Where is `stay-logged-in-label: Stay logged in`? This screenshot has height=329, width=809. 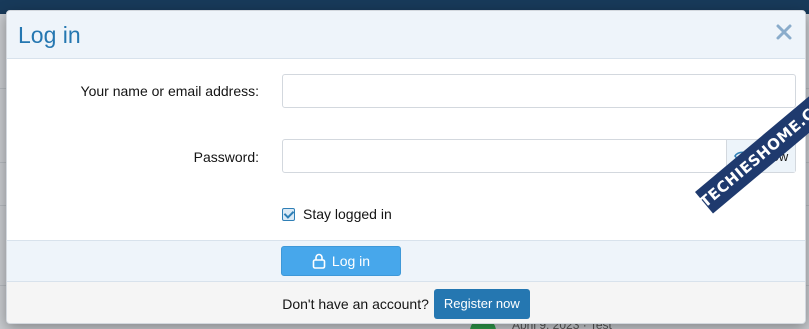
stay-logged-in-label: Stay logged in is located at coordinates (347, 214).